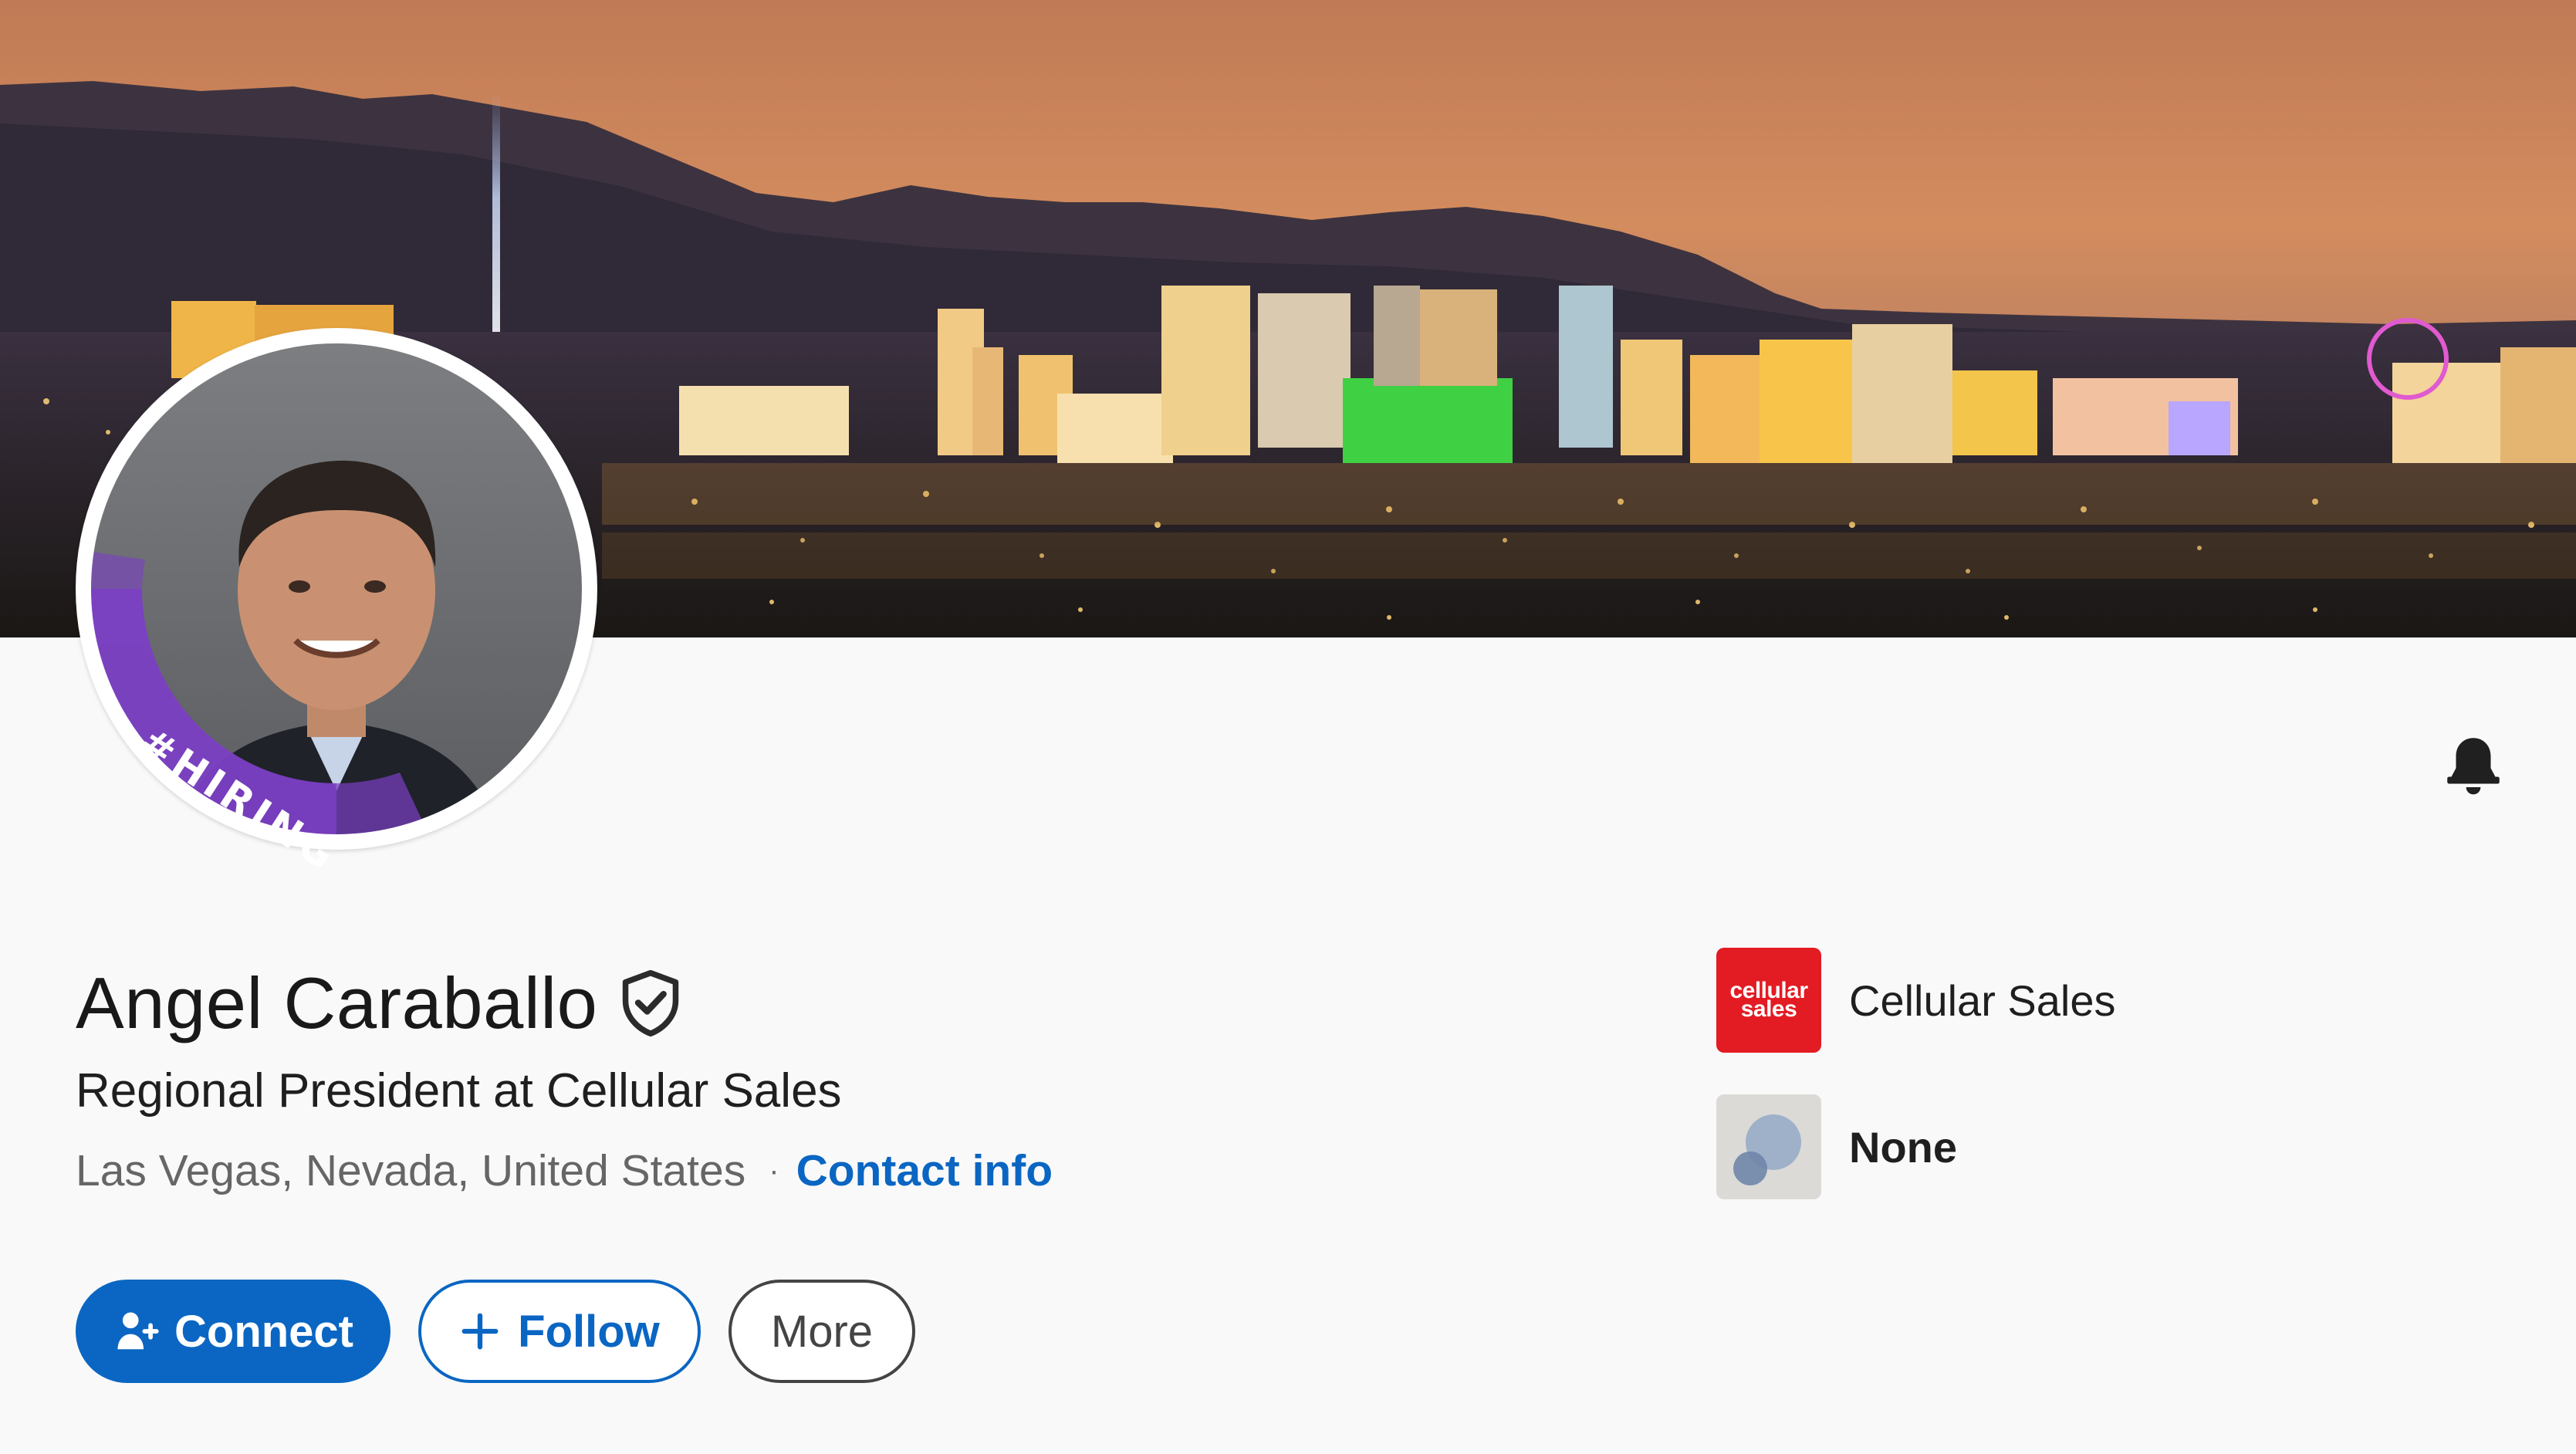 This screenshot has height=1454, width=2576. I want to click on logo-text-line2: sales, so click(1768, 1009).